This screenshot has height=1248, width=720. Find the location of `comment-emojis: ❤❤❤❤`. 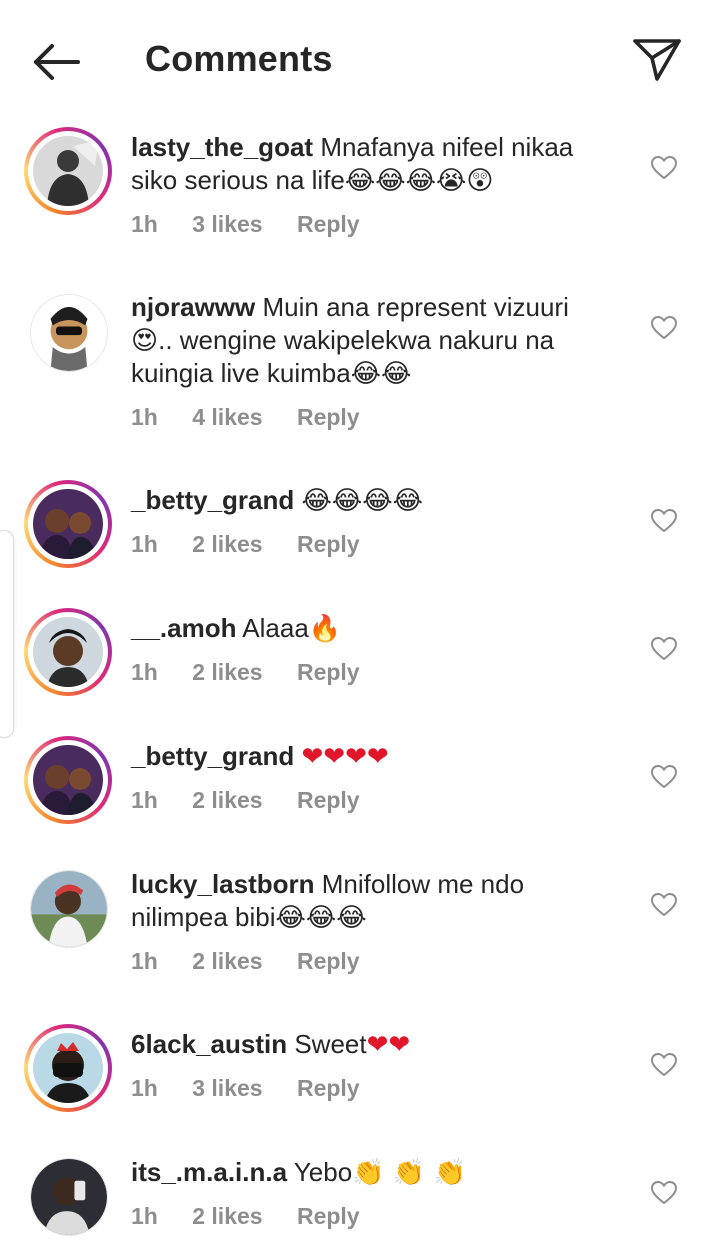

comment-emojis: ❤❤❤❤ is located at coordinates (345, 757).